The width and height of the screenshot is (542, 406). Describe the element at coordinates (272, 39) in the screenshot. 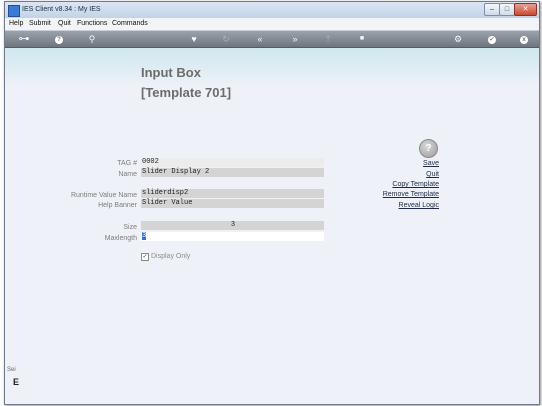

I see `toolbar: ⊶ ? ⚲ ♥ ↻ « » ⇡ ■ ⚙ ✓ x` at that location.